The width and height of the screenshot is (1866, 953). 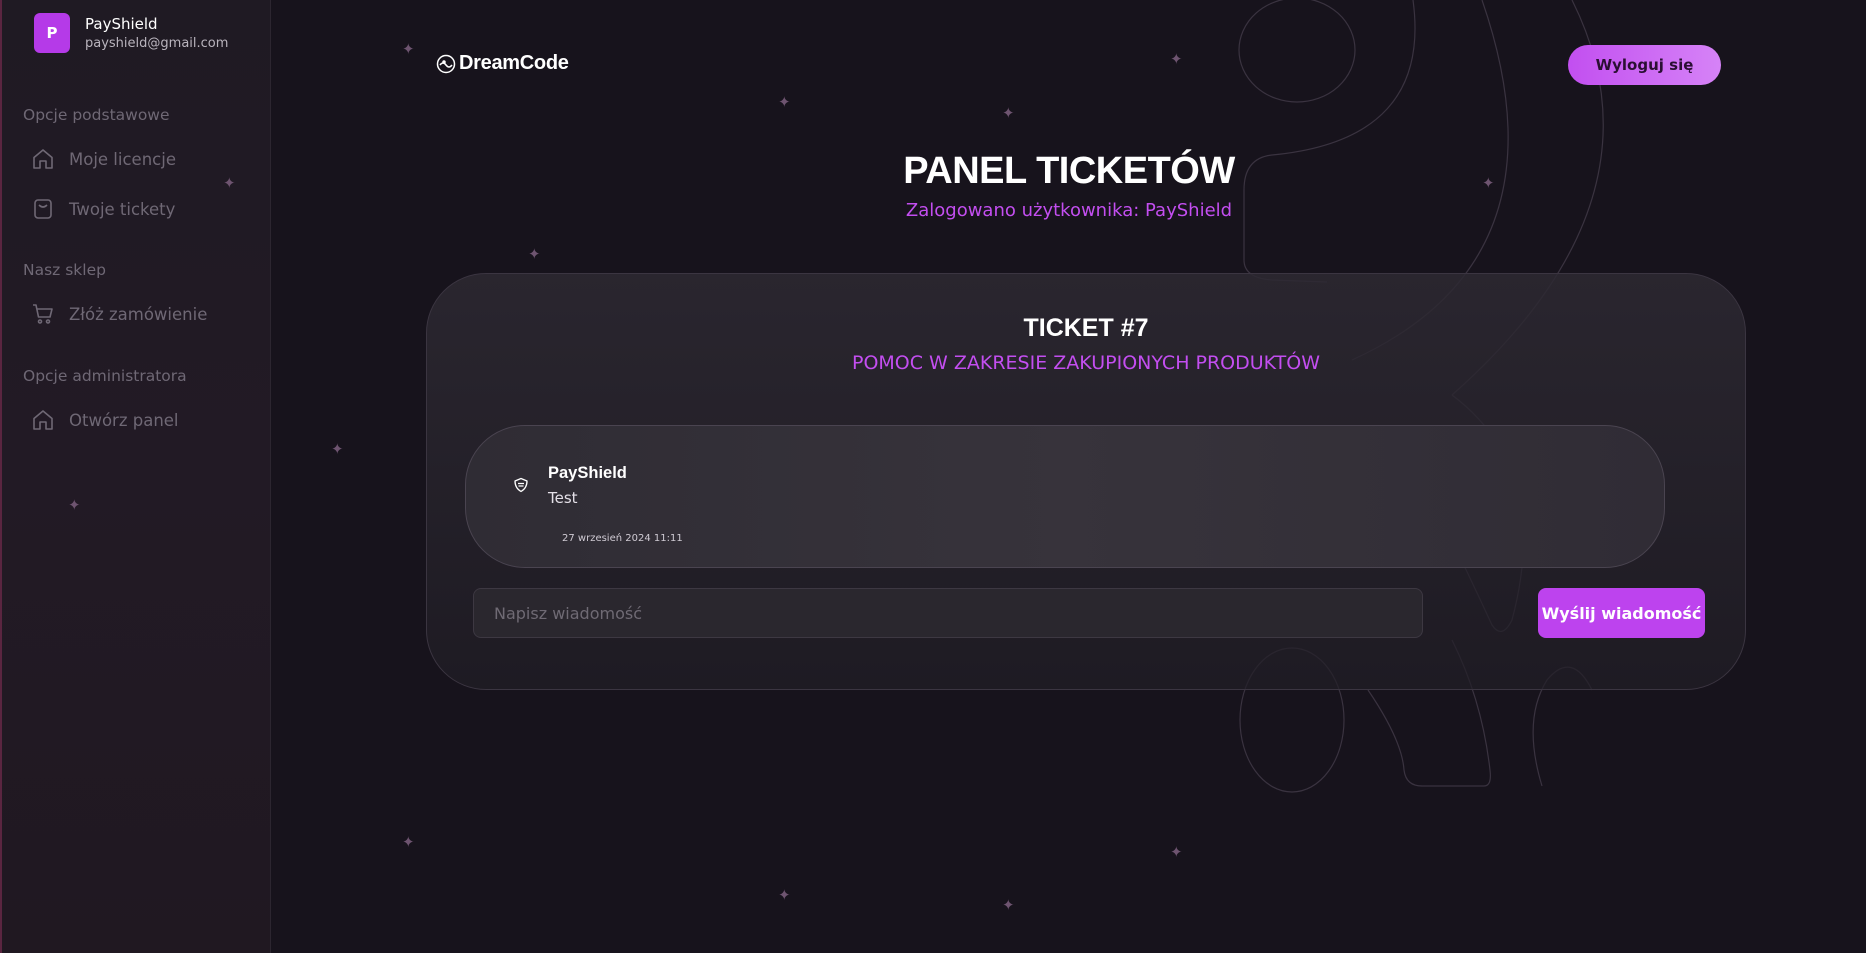 I want to click on shield-icon, so click(x=521, y=485).